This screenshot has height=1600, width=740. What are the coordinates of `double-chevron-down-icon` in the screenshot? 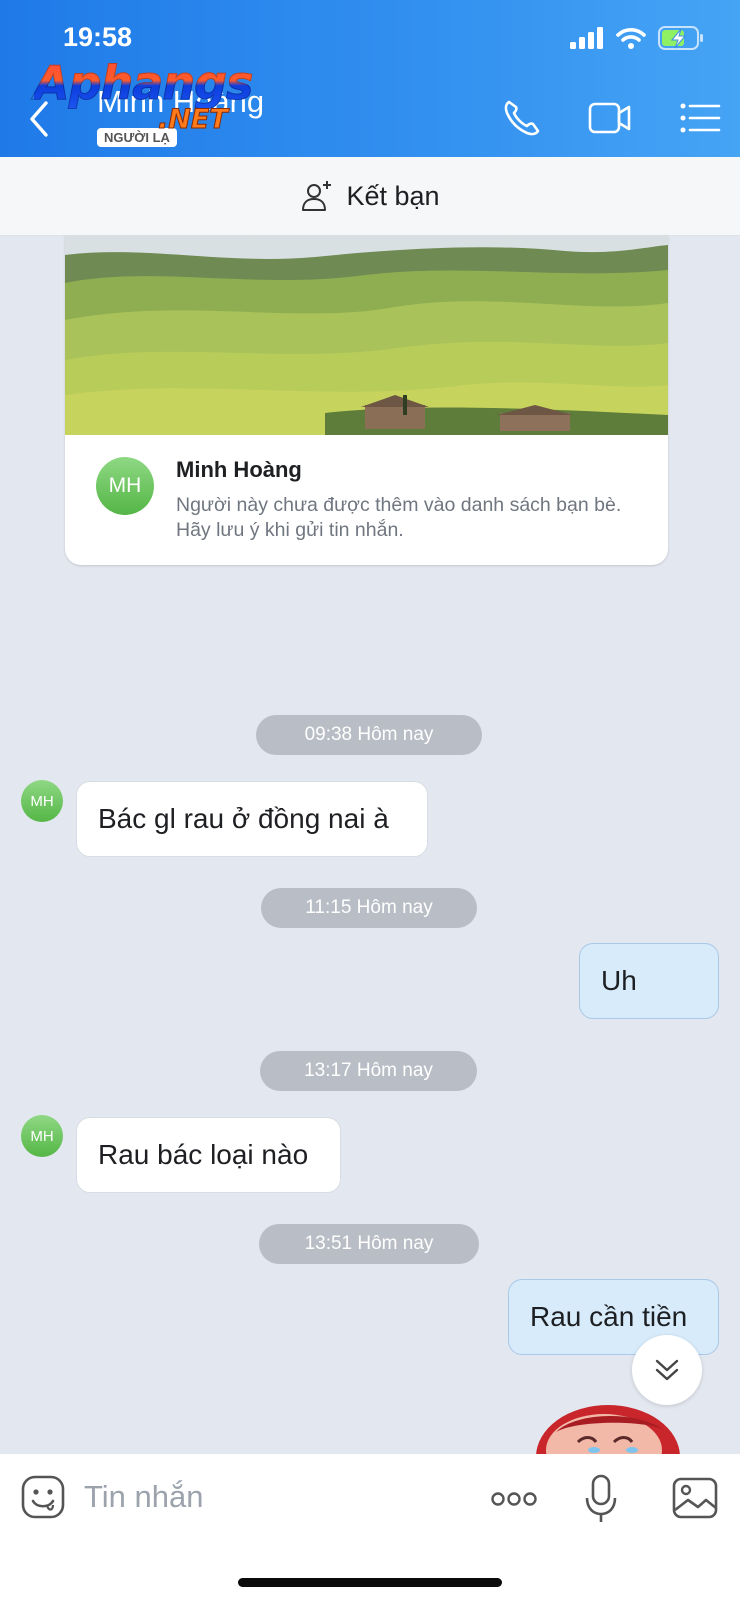 It's located at (667, 1370).